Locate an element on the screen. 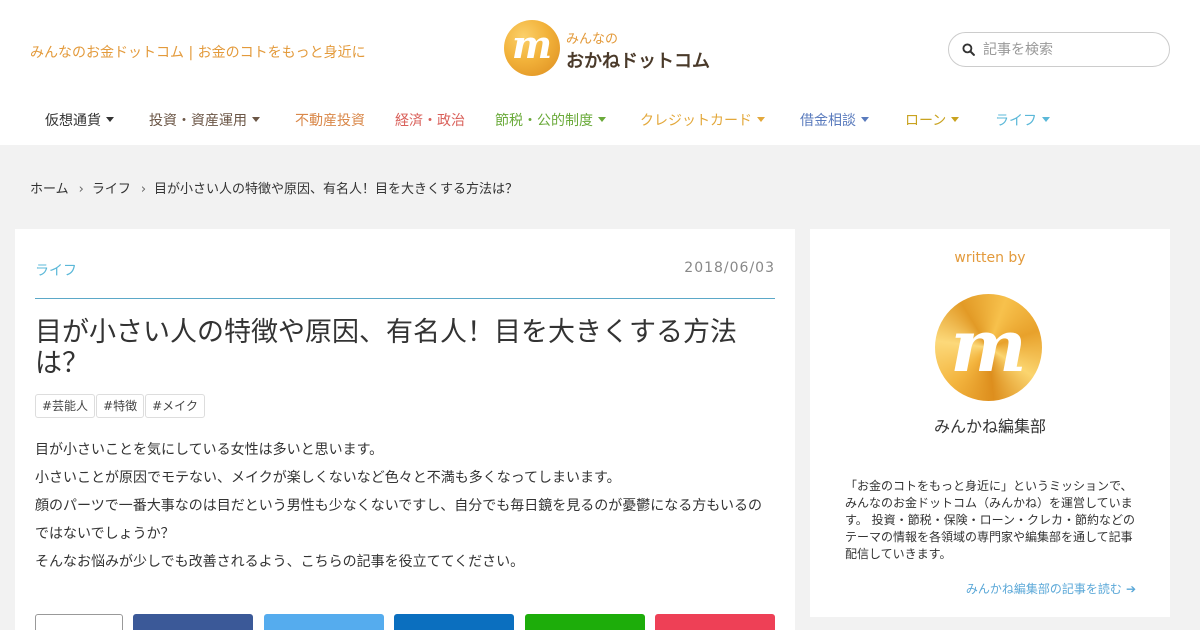 The height and width of the screenshot is (630, 1200). nav-item-tax: 節税・公的制度 is located at coordinates (550, 120).